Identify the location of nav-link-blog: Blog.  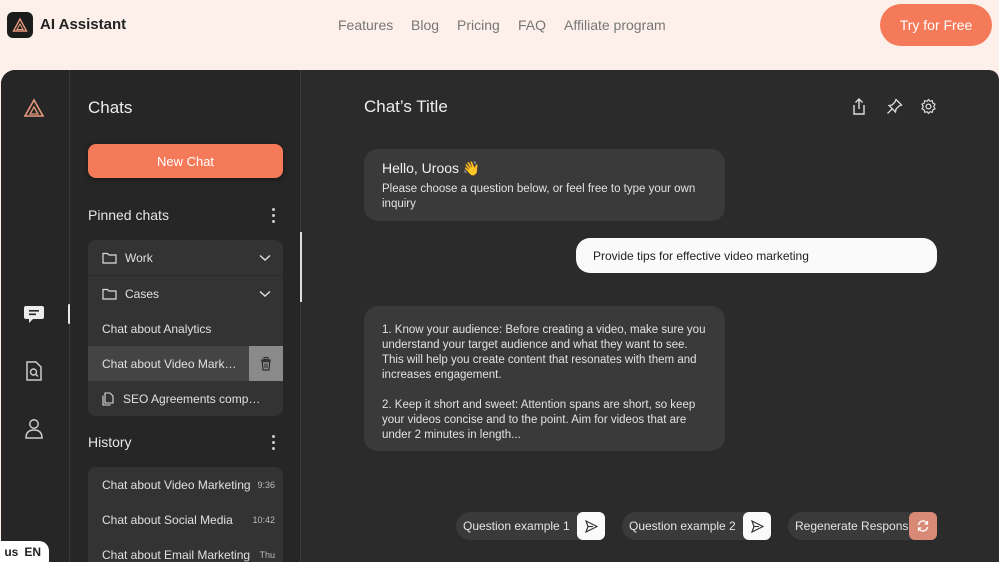
(425, 25).